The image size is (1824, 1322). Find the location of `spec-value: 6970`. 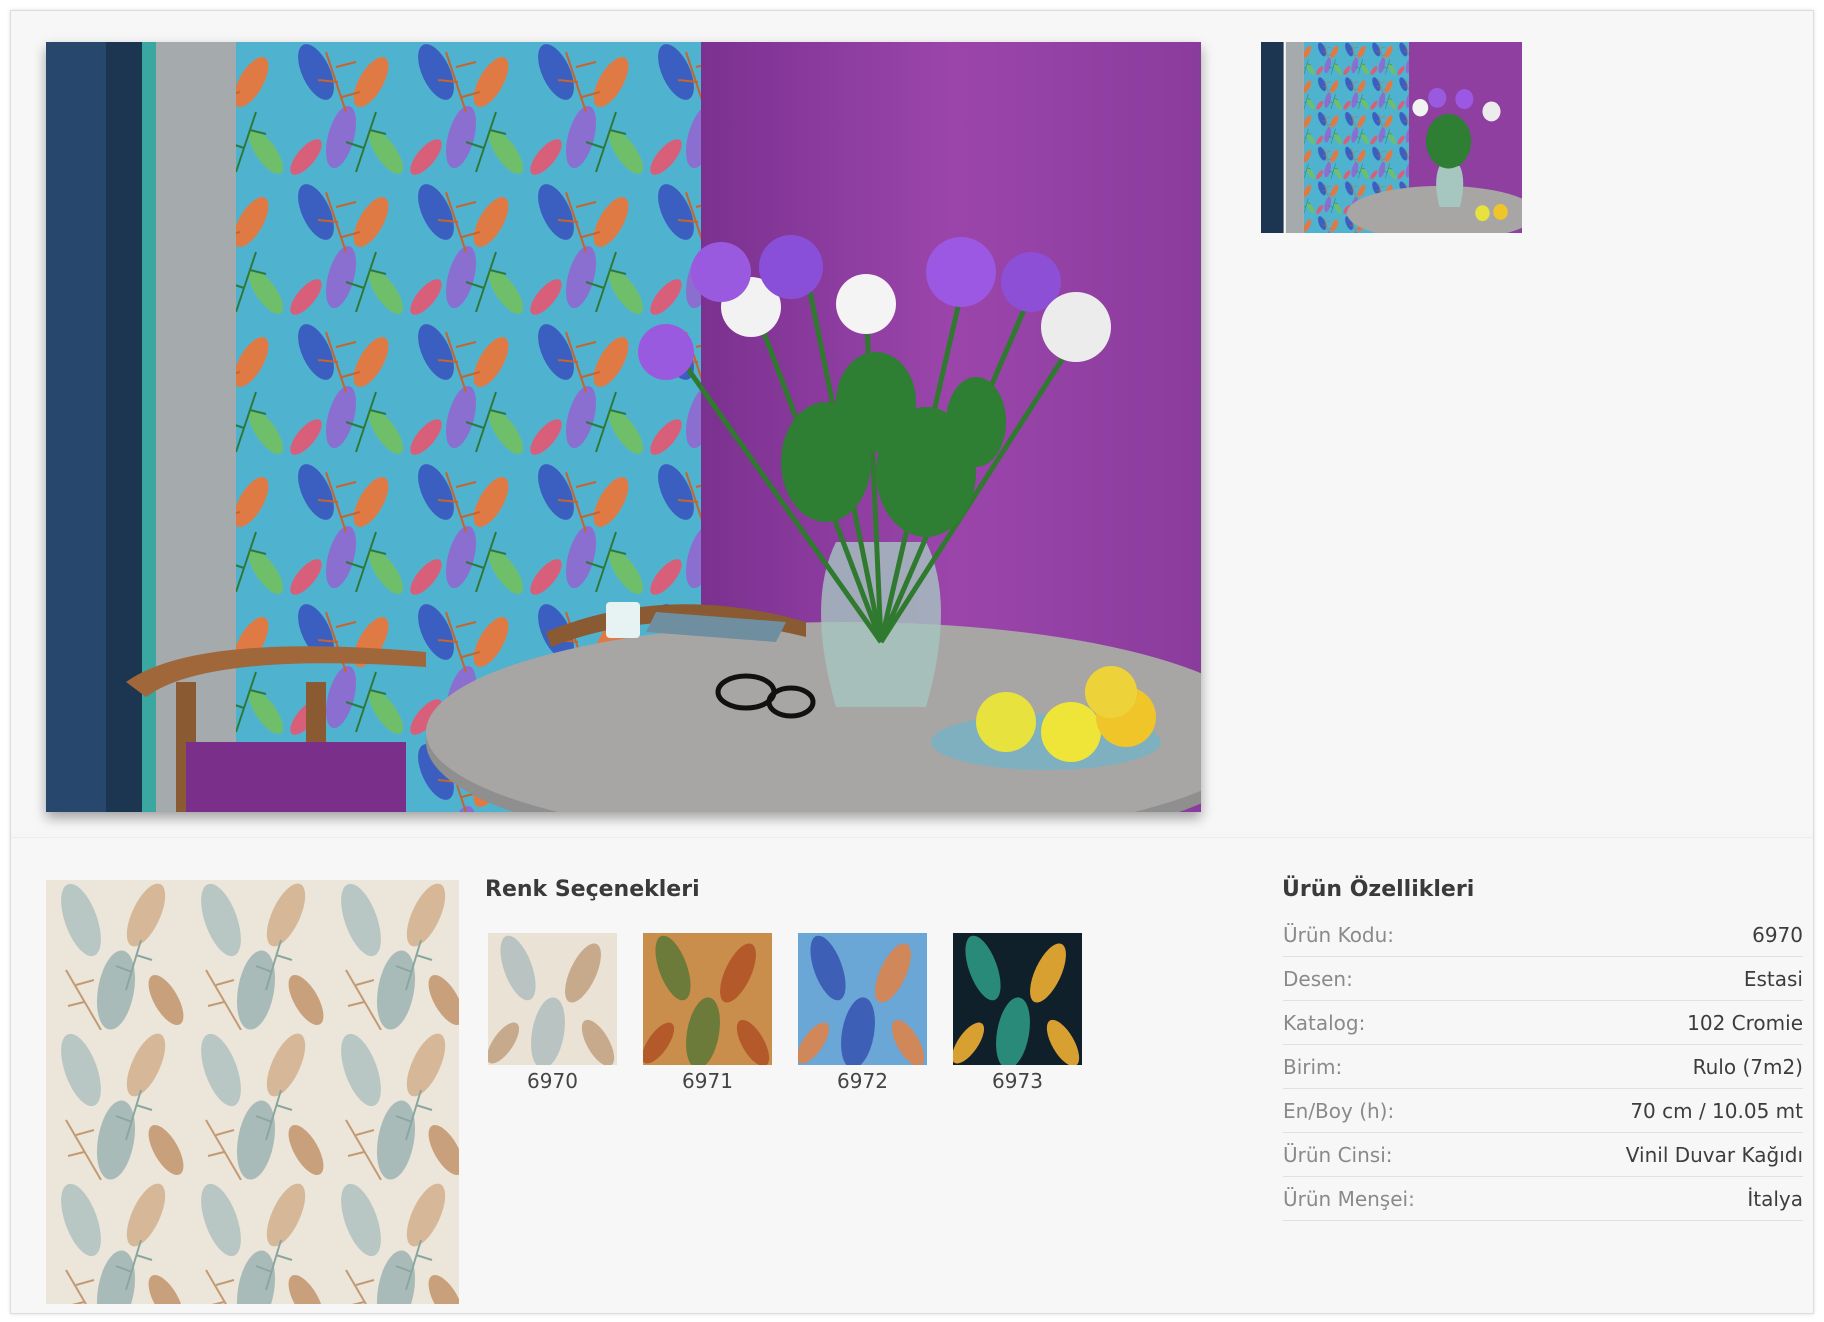

spec-value: 6970 is located at coordinates (1777, 934).